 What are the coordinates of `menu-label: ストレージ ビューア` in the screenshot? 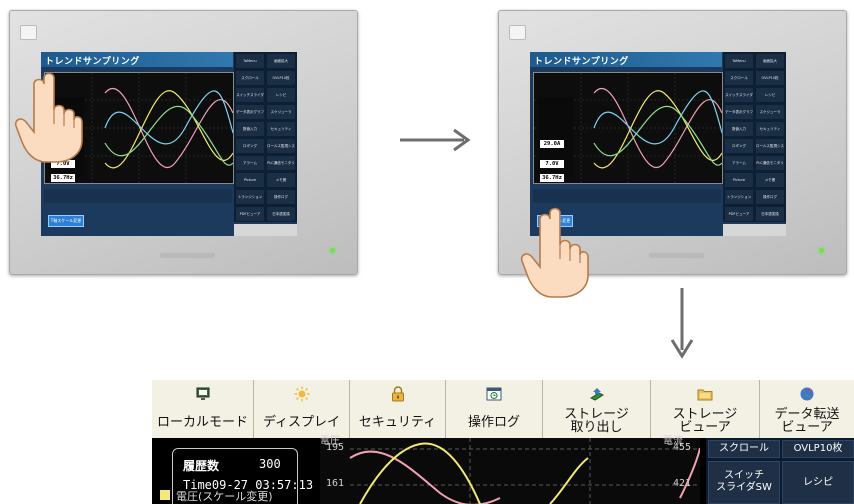 It's located at (705, 421).